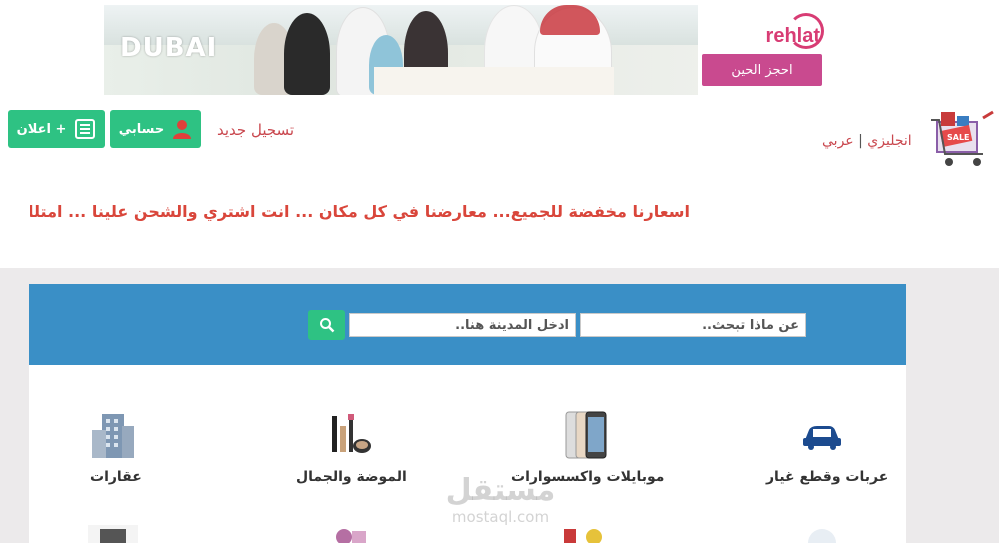  Describe the element at coordinates (827, 477) in the screenshot. I see `category-label-cars: عربات وقطع غيار` at that location.